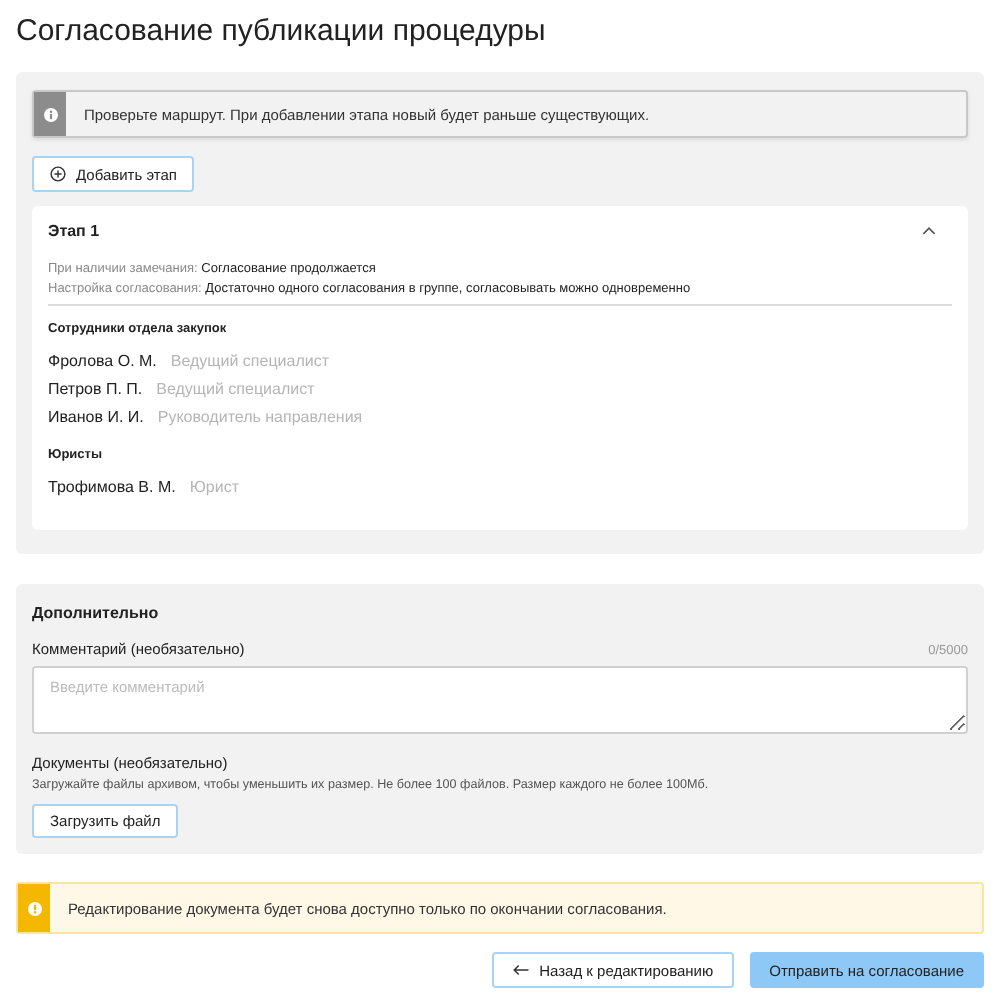  Describe the element at coordinates (520, 970) in the screenshot. I see `arrow-left-icon` at that location.